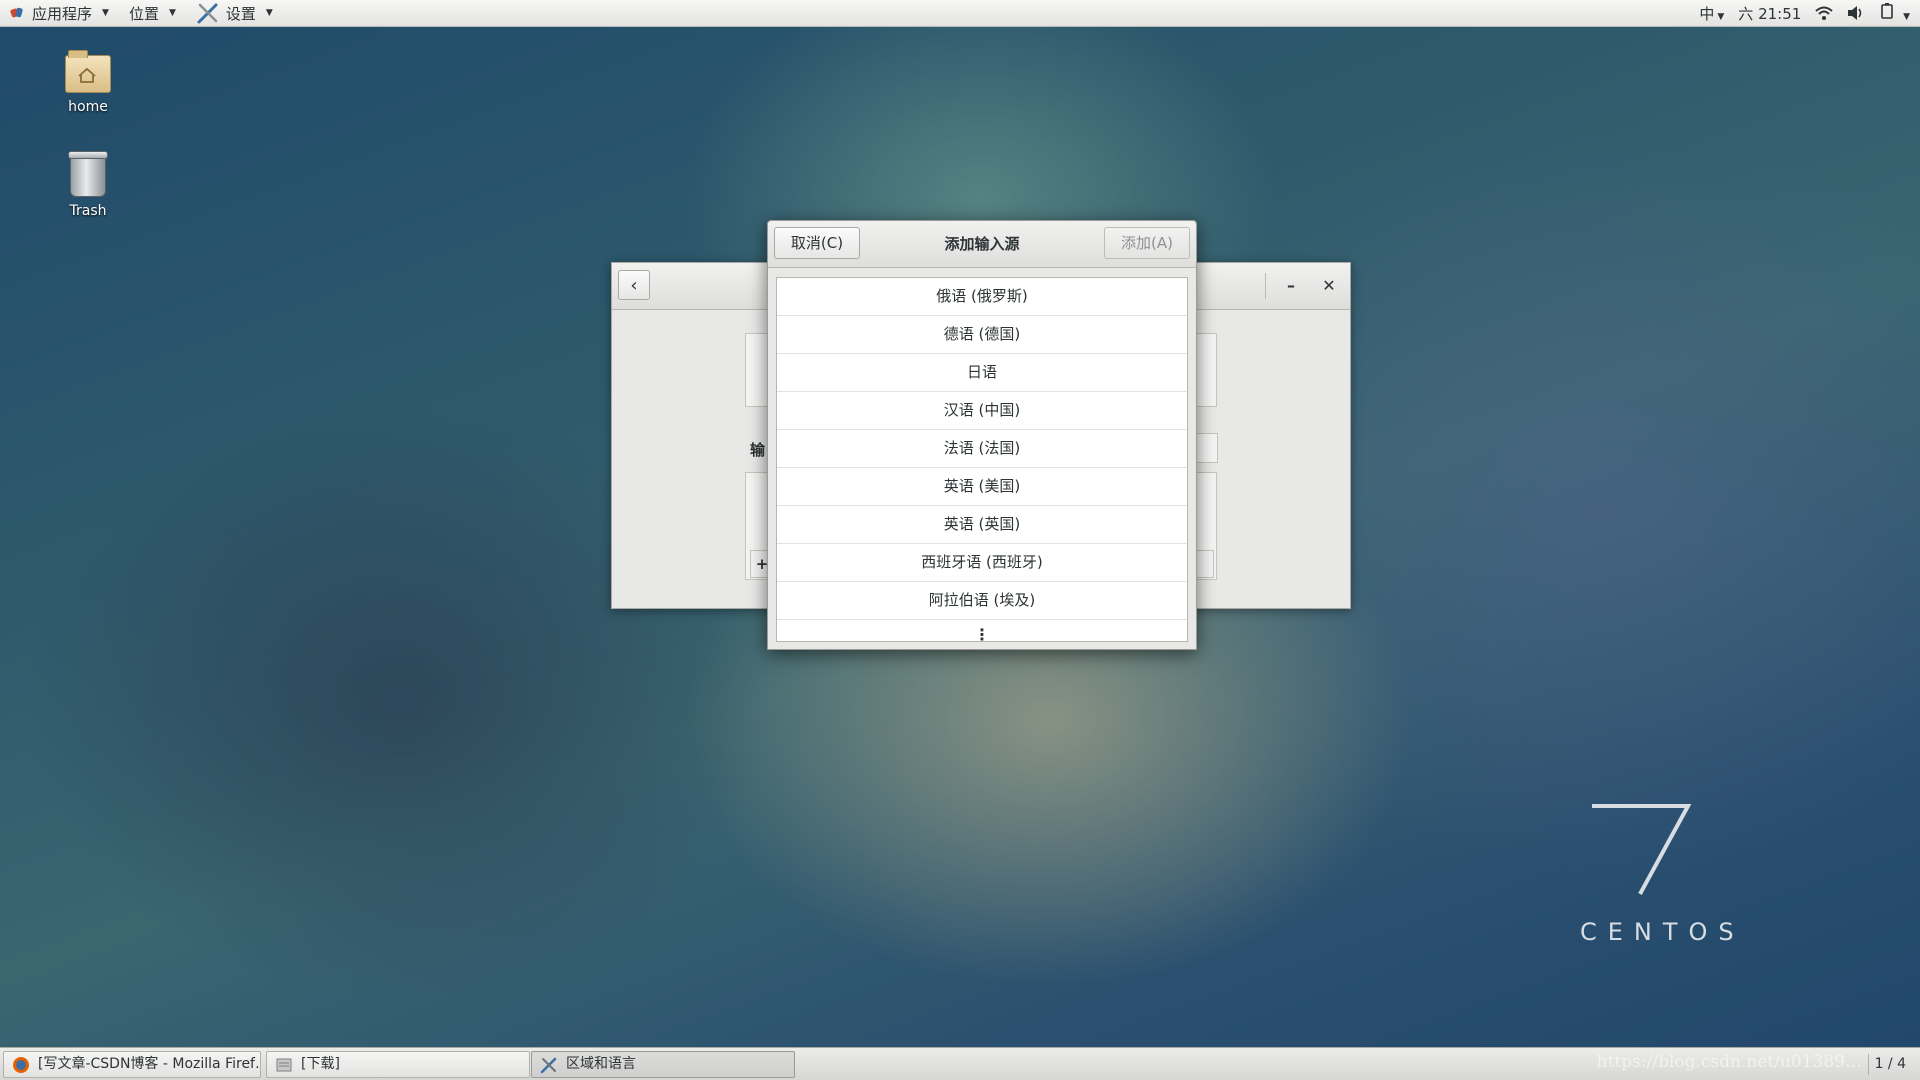 This screenshot has height=1080, width=1920. I want to click on list-item: 英语 (英国), so click(982, 525).